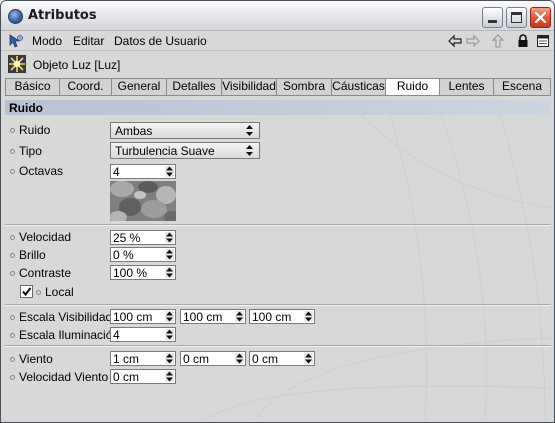 This screenshot has height=423, width=555. What do you see at coordinates (304, 87) in the screenshot?
I see `tab-sombra: Sombra` at bounding box center [304, 87].